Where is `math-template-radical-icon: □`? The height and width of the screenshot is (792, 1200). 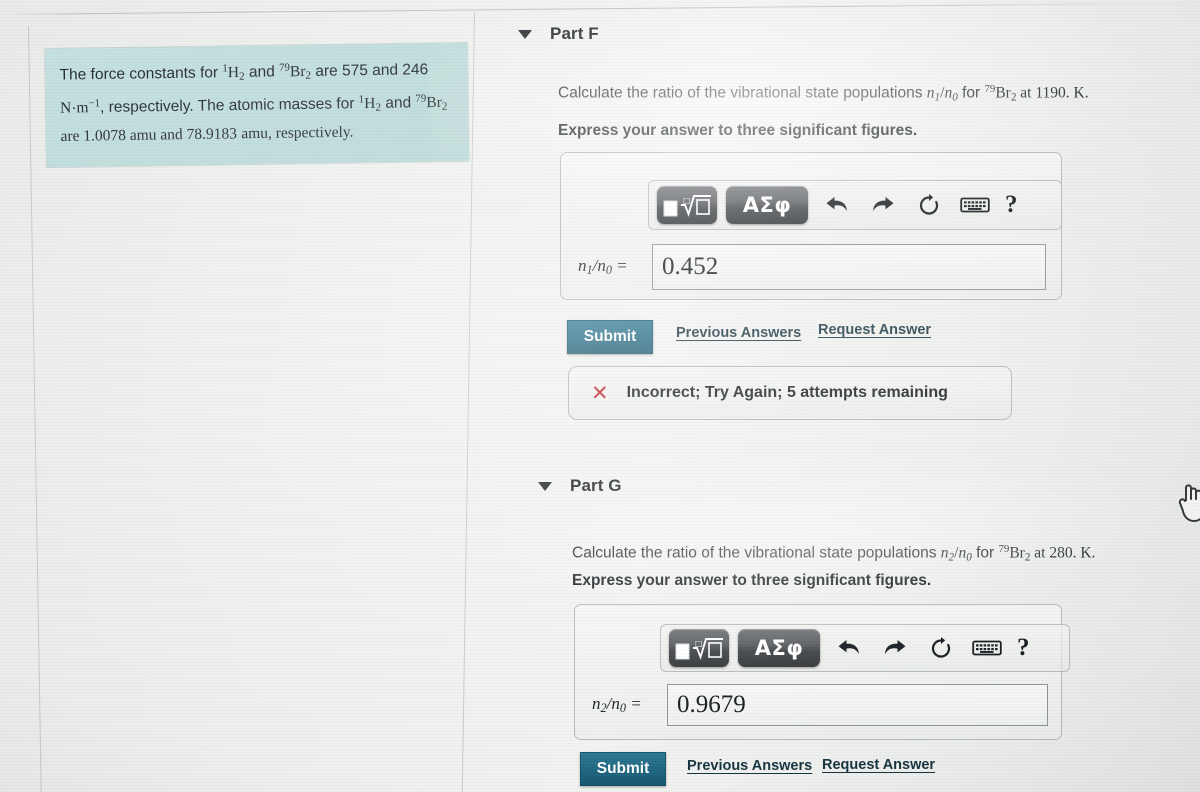 math-template-radical-icon: □ is located at coordinates (687, 206).